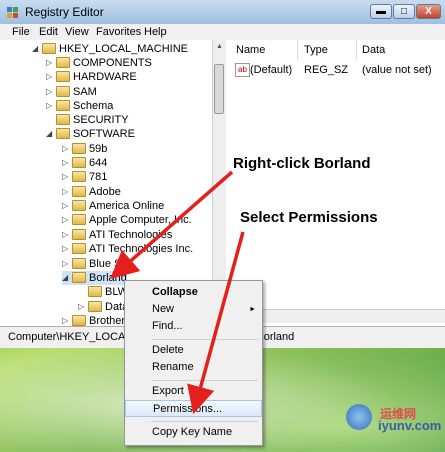  What do you see at coordinates (309, 217) in the screenshot?
I see `annotation-select-permissions: Select Permissions` at bounding box center [309, 217].